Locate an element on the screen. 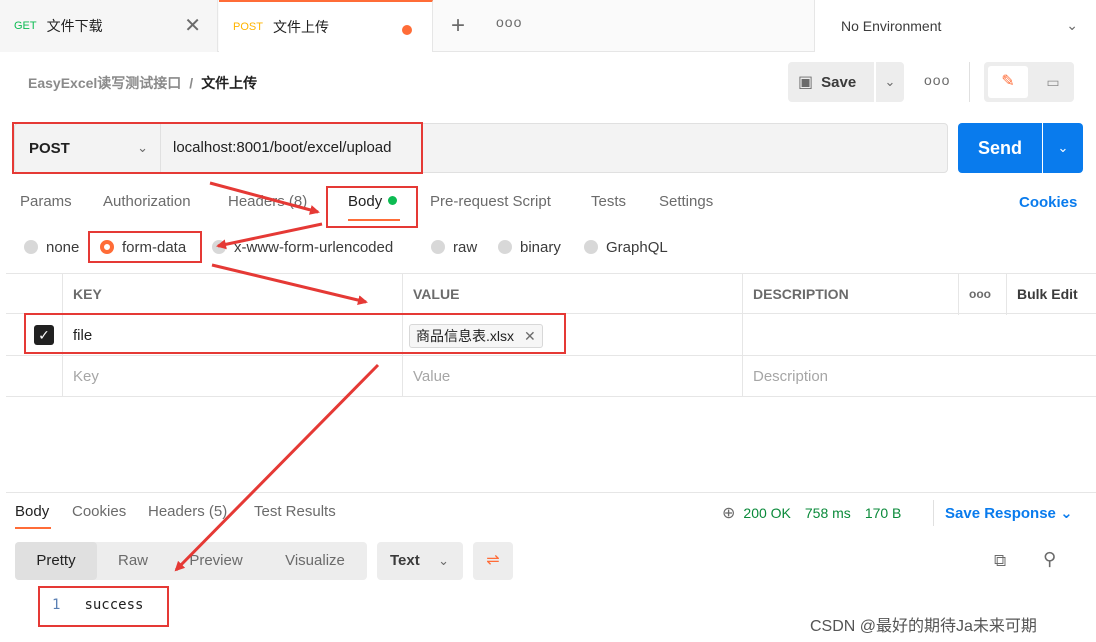 Image resolution: width=1096 pixels, height=642 pixels. radio-raw: raw is located at coordinates (454, 247).